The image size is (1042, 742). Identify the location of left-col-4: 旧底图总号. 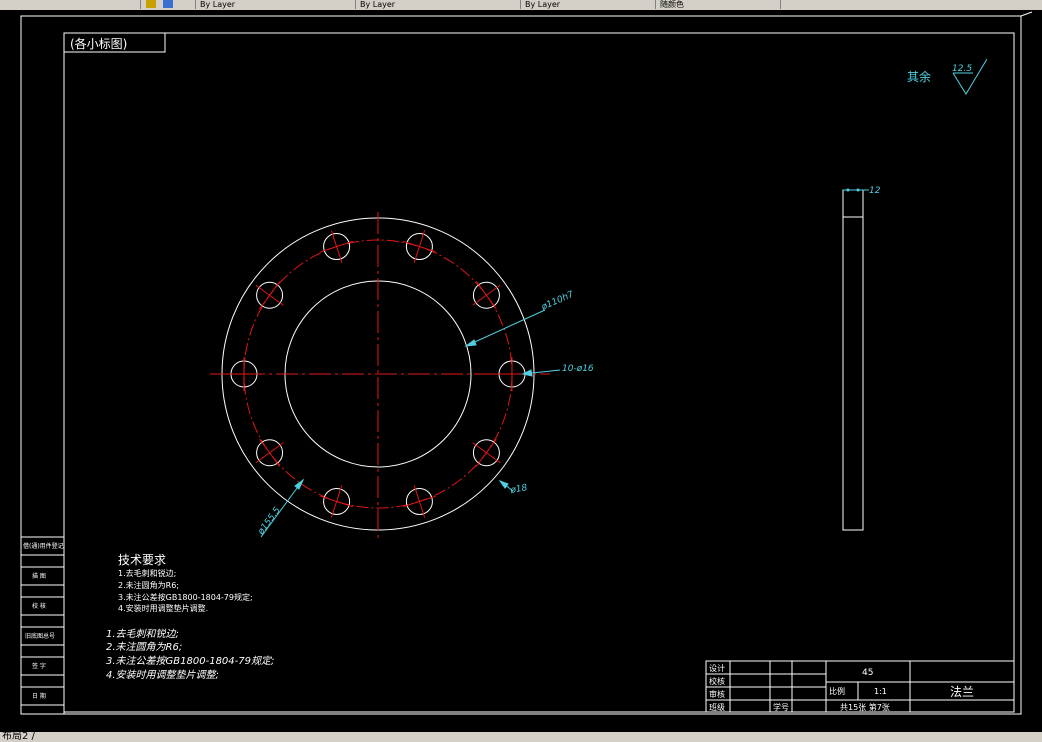
(40, 636).